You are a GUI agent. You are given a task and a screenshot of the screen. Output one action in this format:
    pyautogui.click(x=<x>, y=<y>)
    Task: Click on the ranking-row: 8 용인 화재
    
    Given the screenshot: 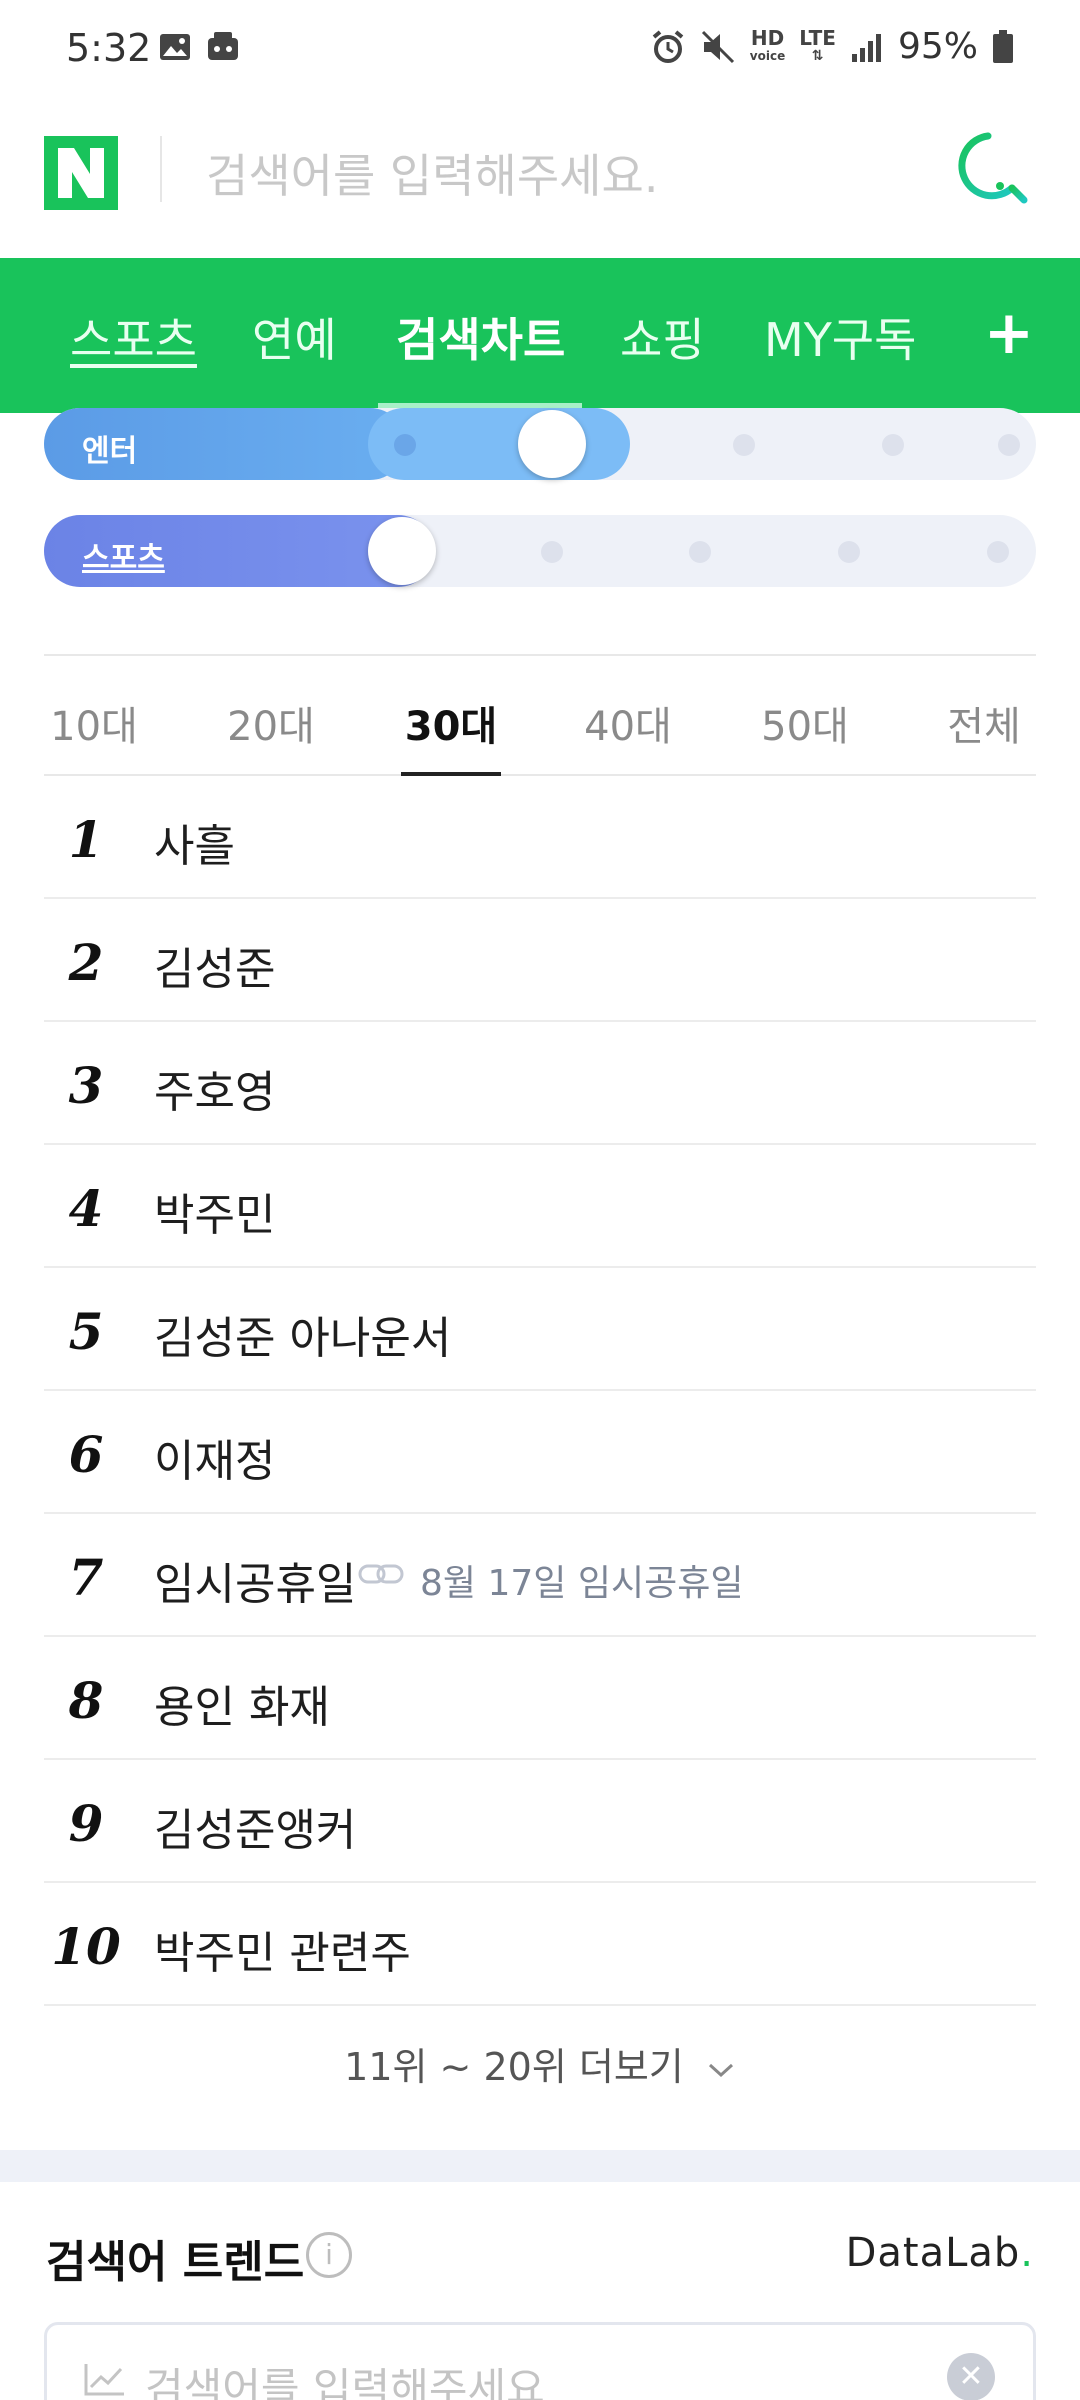 What is the action you would take?
    pyautogui.click(x=540, y=1698)
    